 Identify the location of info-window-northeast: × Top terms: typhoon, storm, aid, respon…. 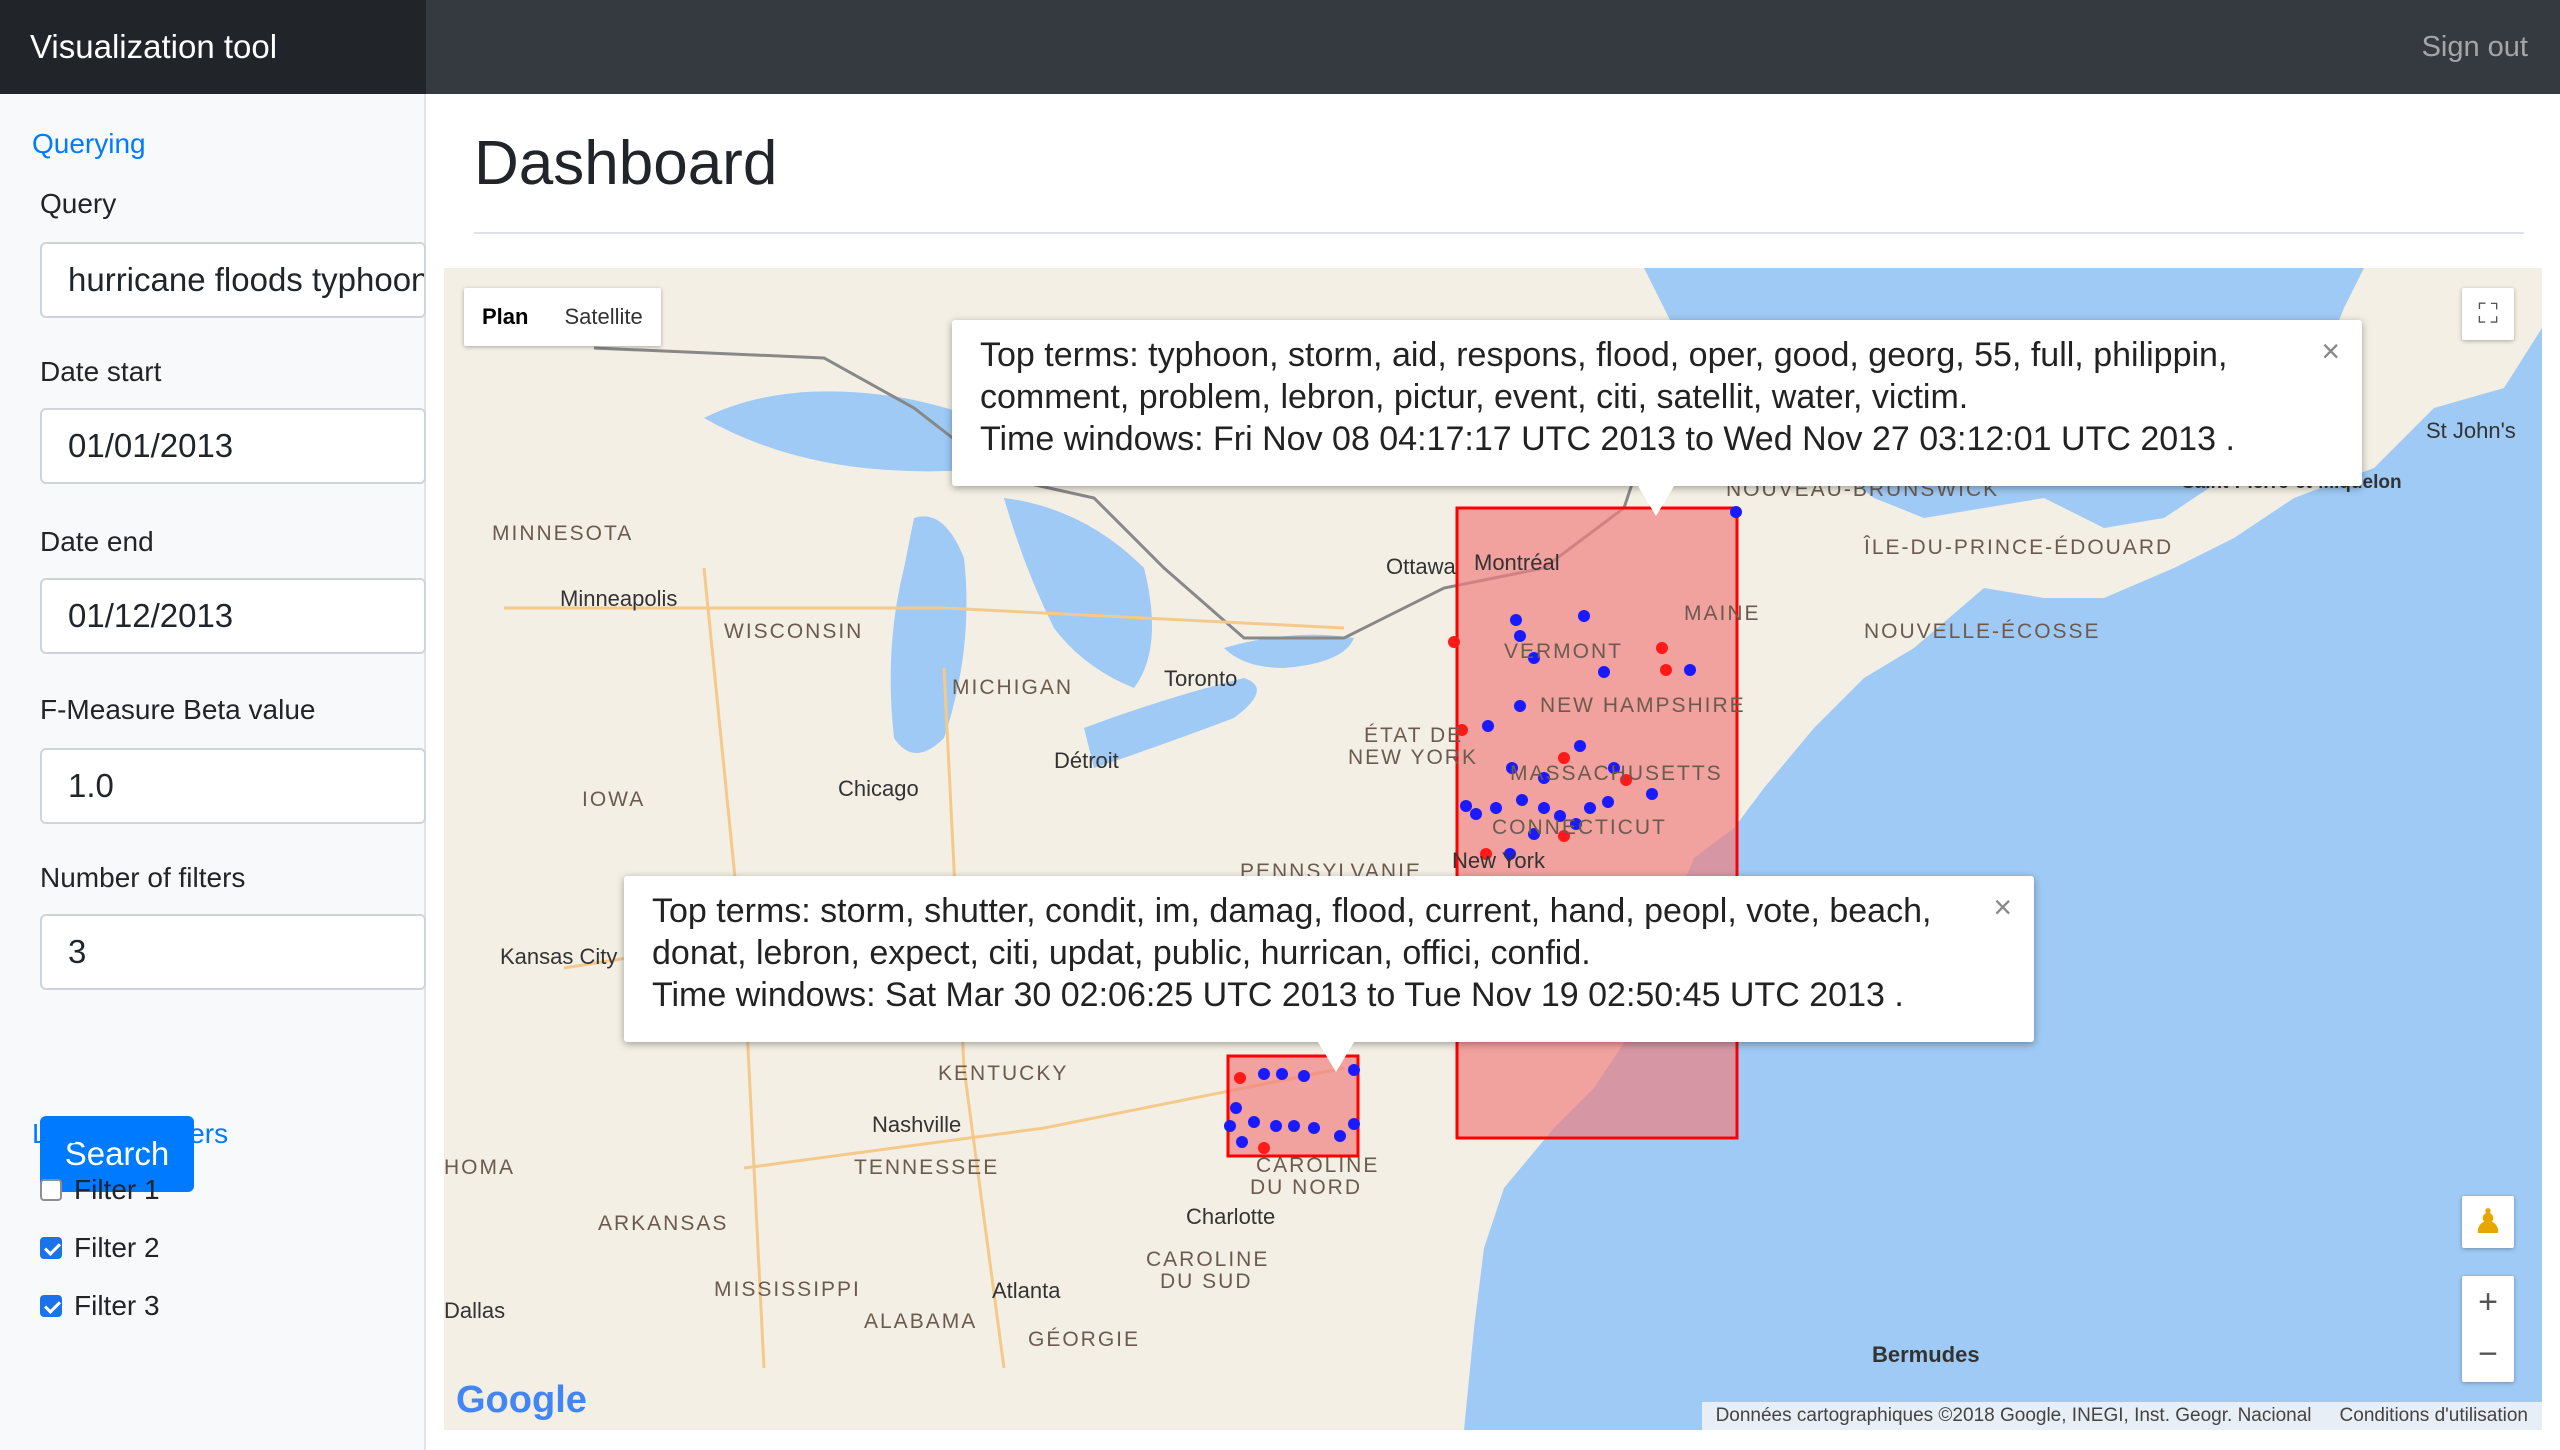
(1657, 418).